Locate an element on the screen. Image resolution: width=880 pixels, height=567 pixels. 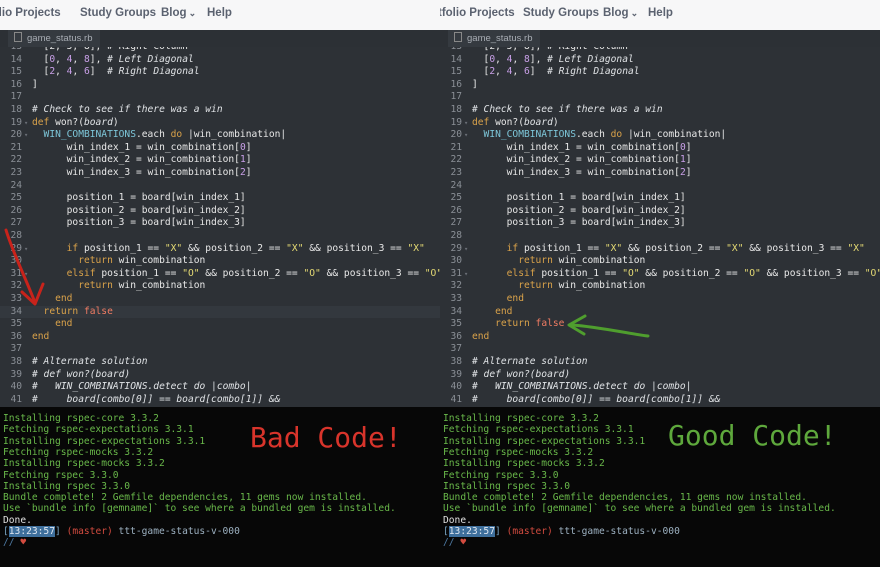
green-arrow-icon is located at coordinates (608, 326).